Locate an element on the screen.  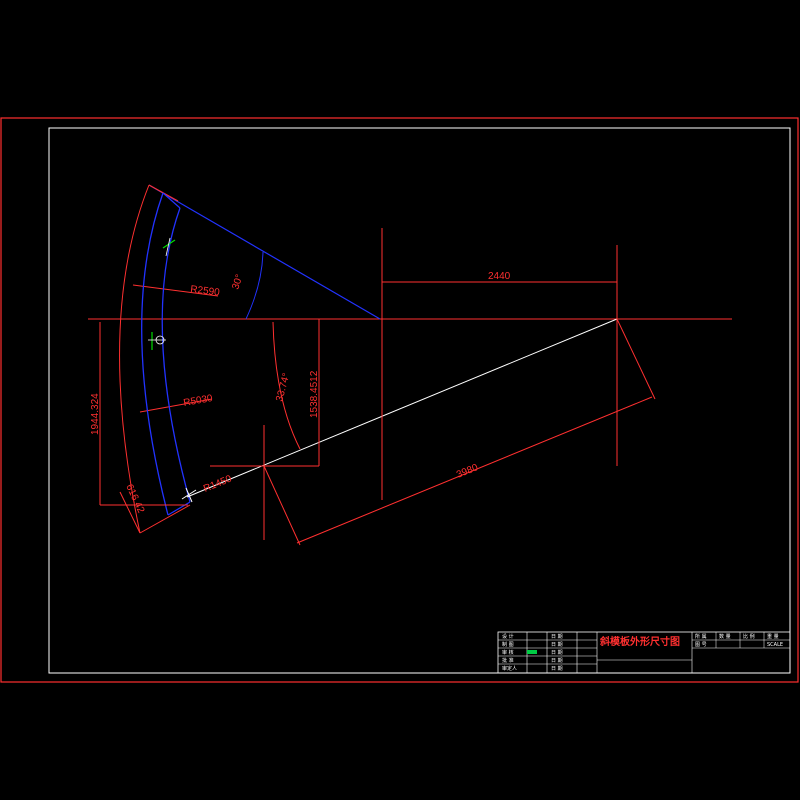
arc-bottom-cap is located at coordinates (179, 508).